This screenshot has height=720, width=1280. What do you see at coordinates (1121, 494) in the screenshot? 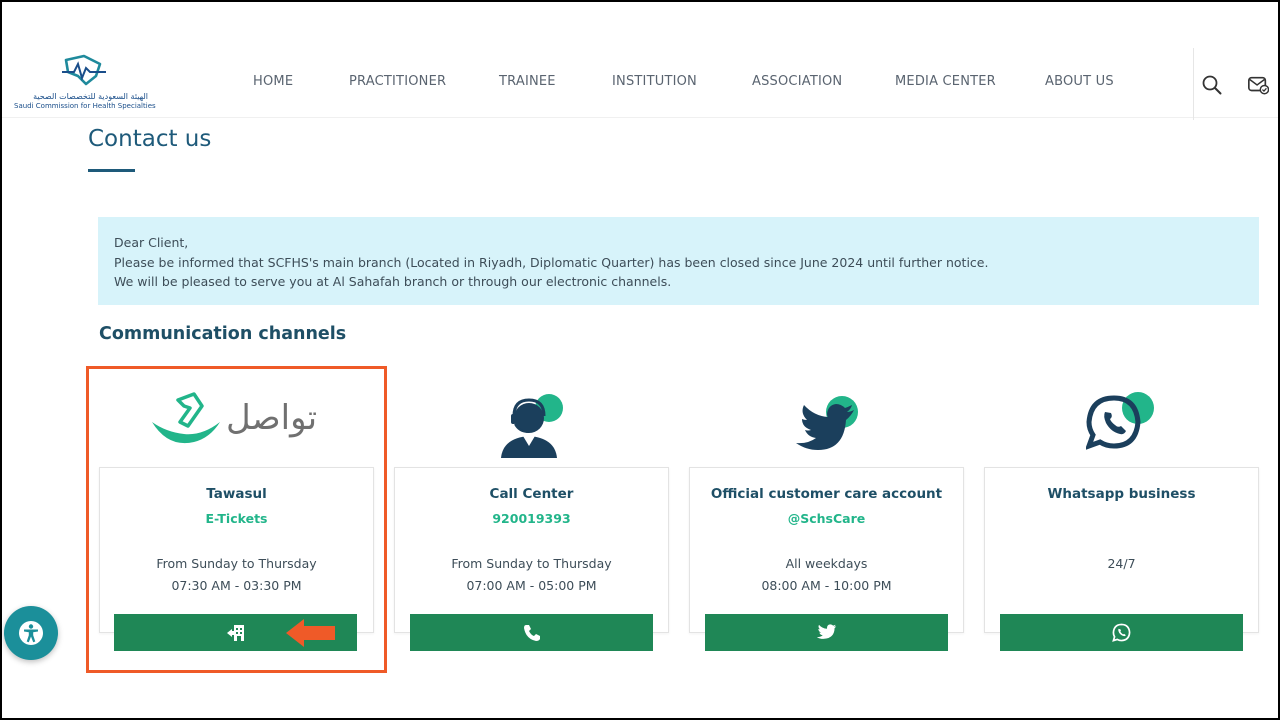
I see `card-title: Whatsapp business` at bounding box center [1121, 494].